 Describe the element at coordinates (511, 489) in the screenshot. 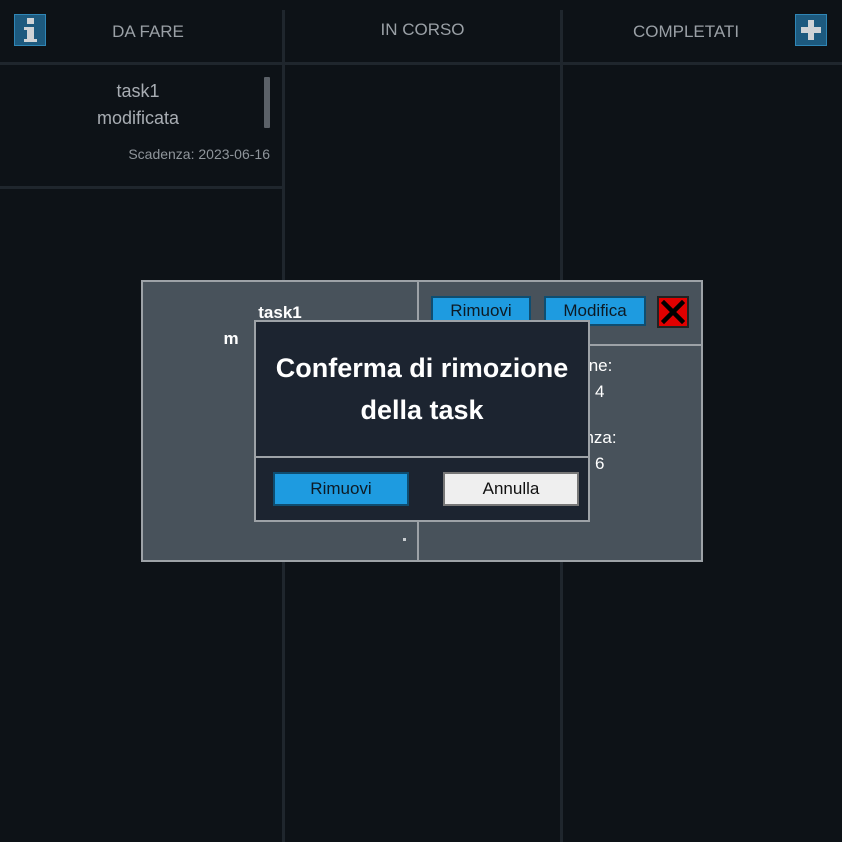

I see `confirm-cancel-button: Annulla` at that location.